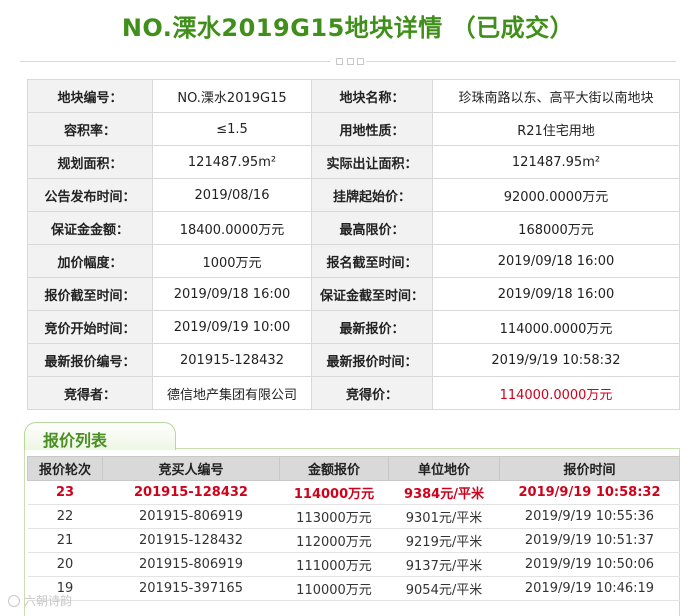 This screenshot has height=616, width=696. I want to click on column-header-amount: 金额报价, so click(334, 468).